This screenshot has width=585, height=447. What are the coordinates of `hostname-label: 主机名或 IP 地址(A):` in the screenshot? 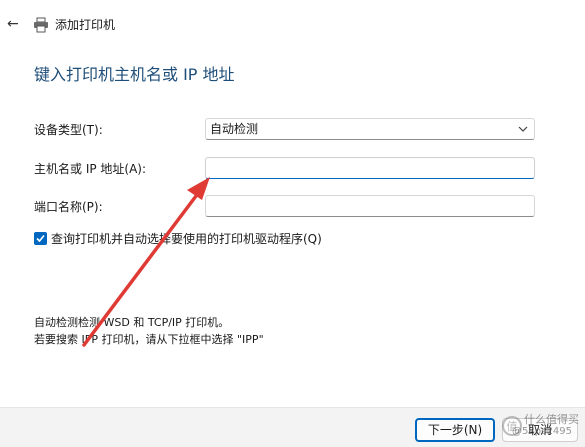 It's located at (90, 169).